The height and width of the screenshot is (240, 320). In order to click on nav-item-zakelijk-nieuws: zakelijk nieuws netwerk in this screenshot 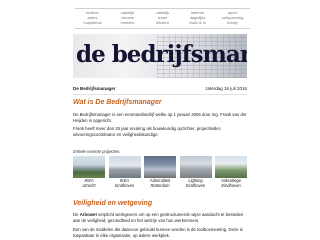, I will do `click(127, 18)`.